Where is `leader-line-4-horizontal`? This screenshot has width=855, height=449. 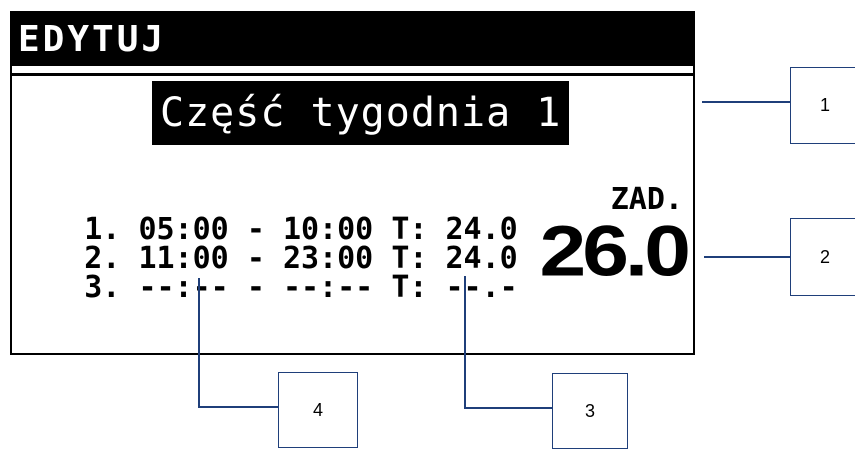 leader-line-4-horizontal is located at coordinates (238, 407).